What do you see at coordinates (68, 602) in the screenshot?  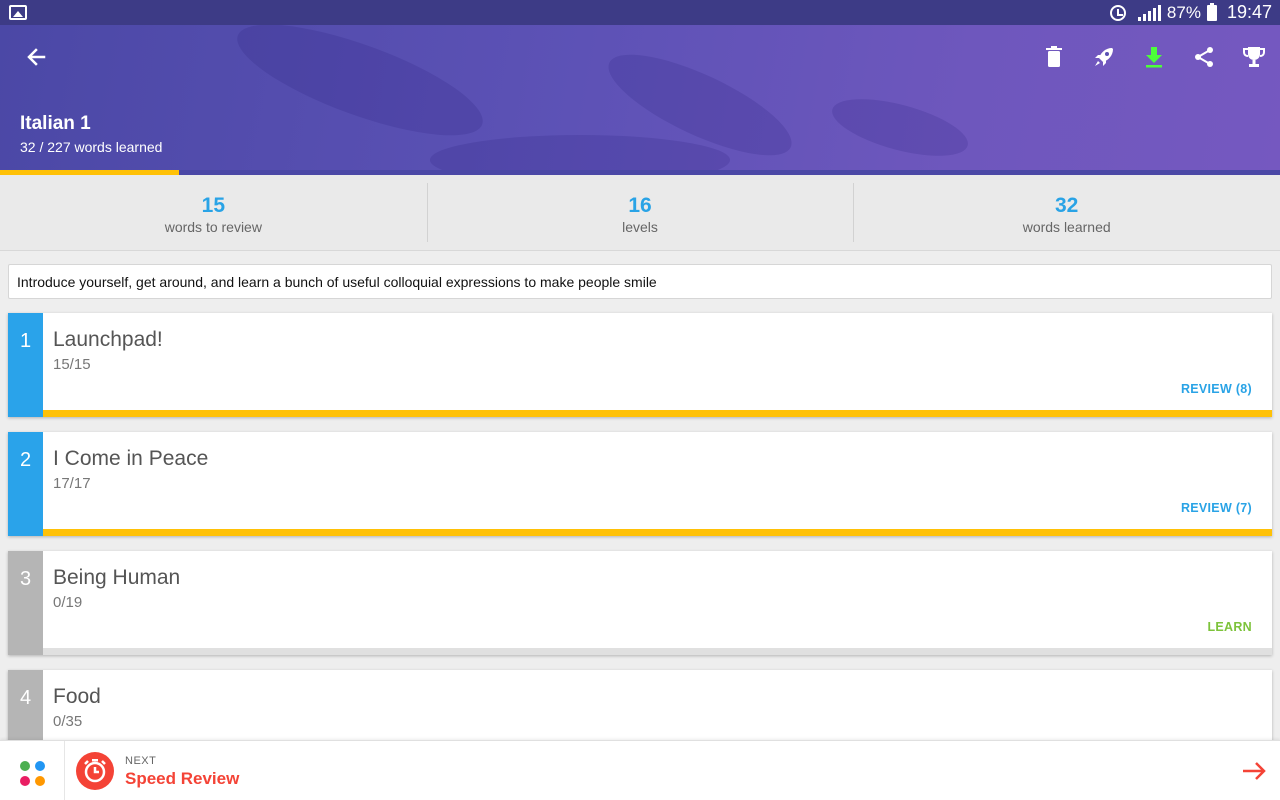 I see `level-count: 0/19` at bounding box center [68, 602].